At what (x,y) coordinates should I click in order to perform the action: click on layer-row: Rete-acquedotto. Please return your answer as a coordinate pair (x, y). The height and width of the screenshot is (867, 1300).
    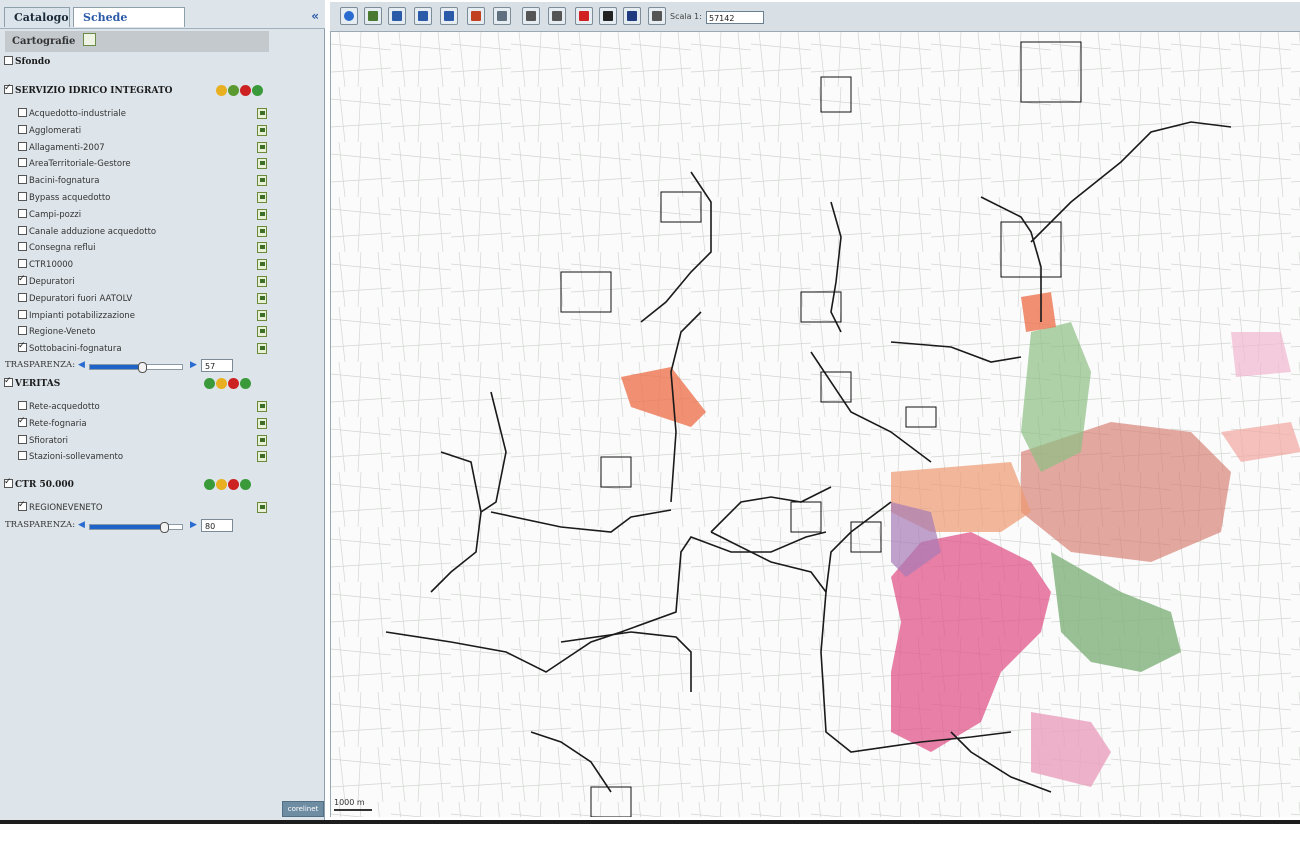
    Looking at the image, I should click on (59, 407).